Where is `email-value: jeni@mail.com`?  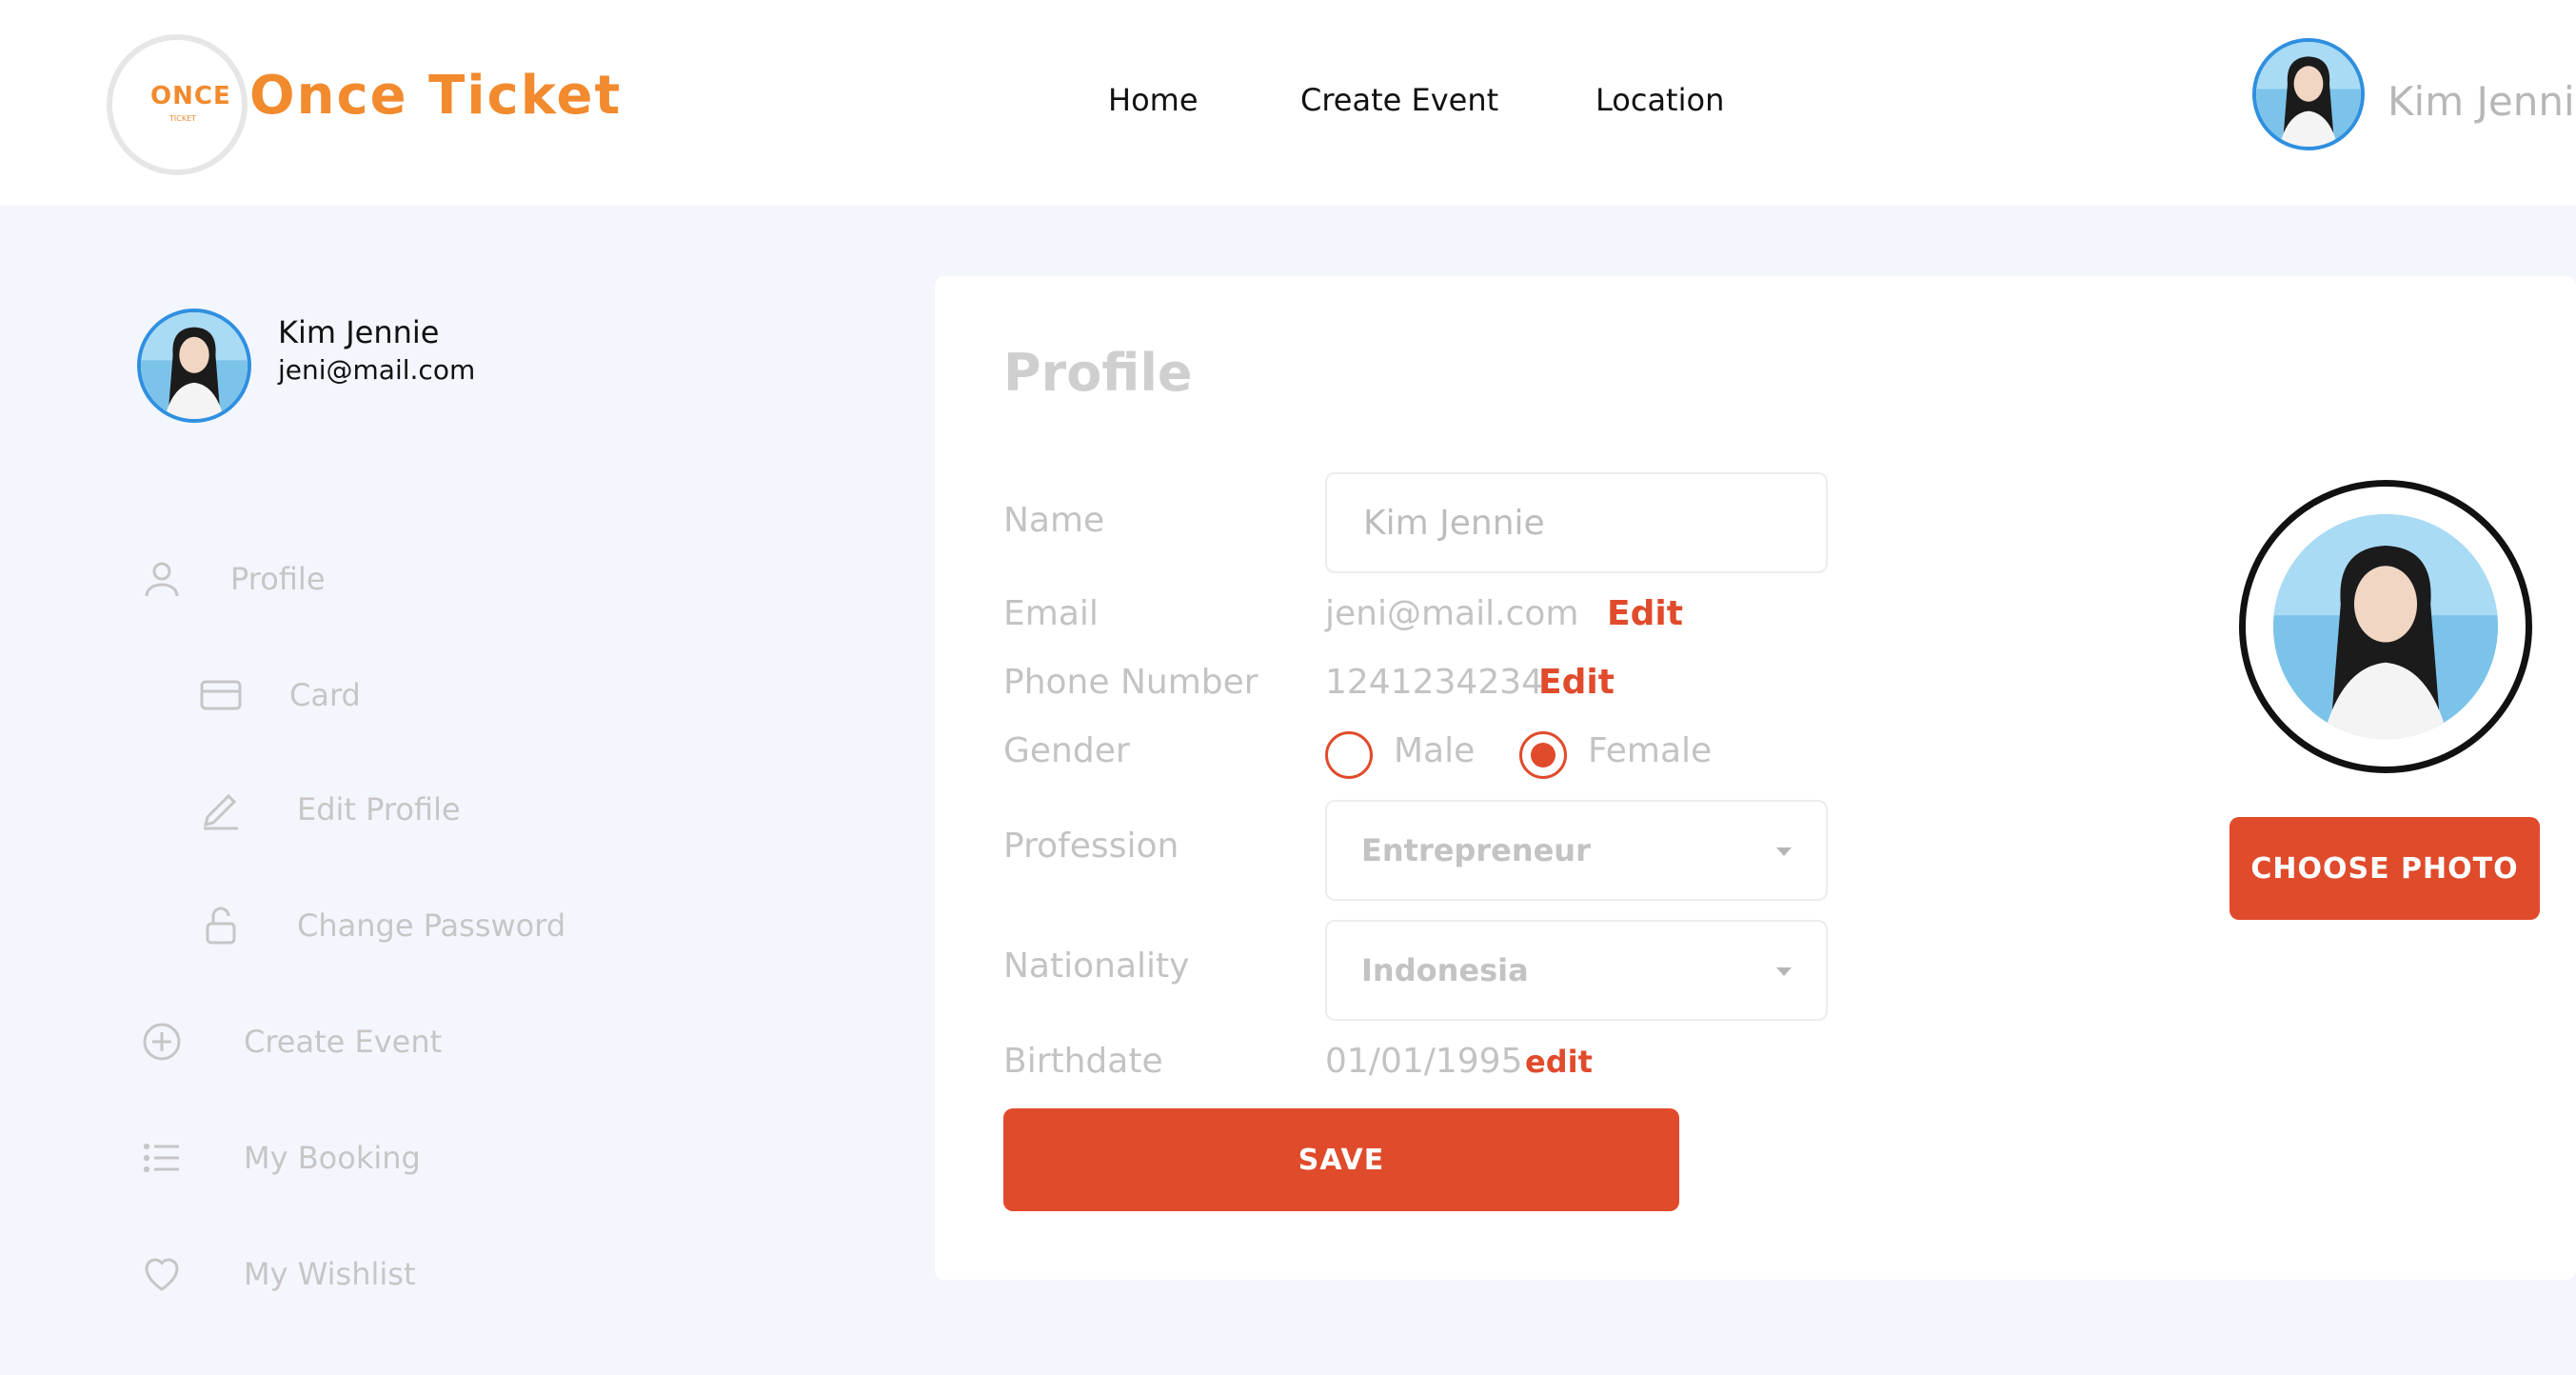
email-value: jeni@mail.com is located at coordinates (1452, 613).